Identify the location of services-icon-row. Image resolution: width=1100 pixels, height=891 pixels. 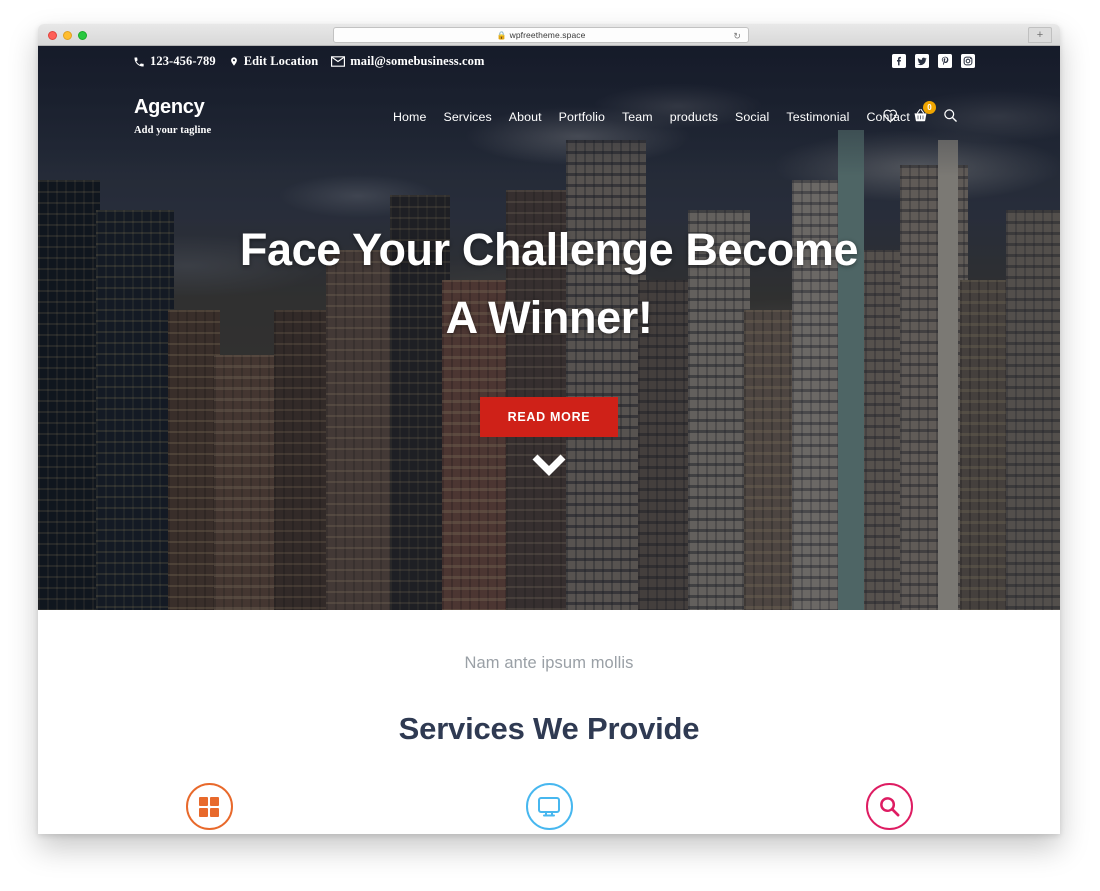
(549, 806).